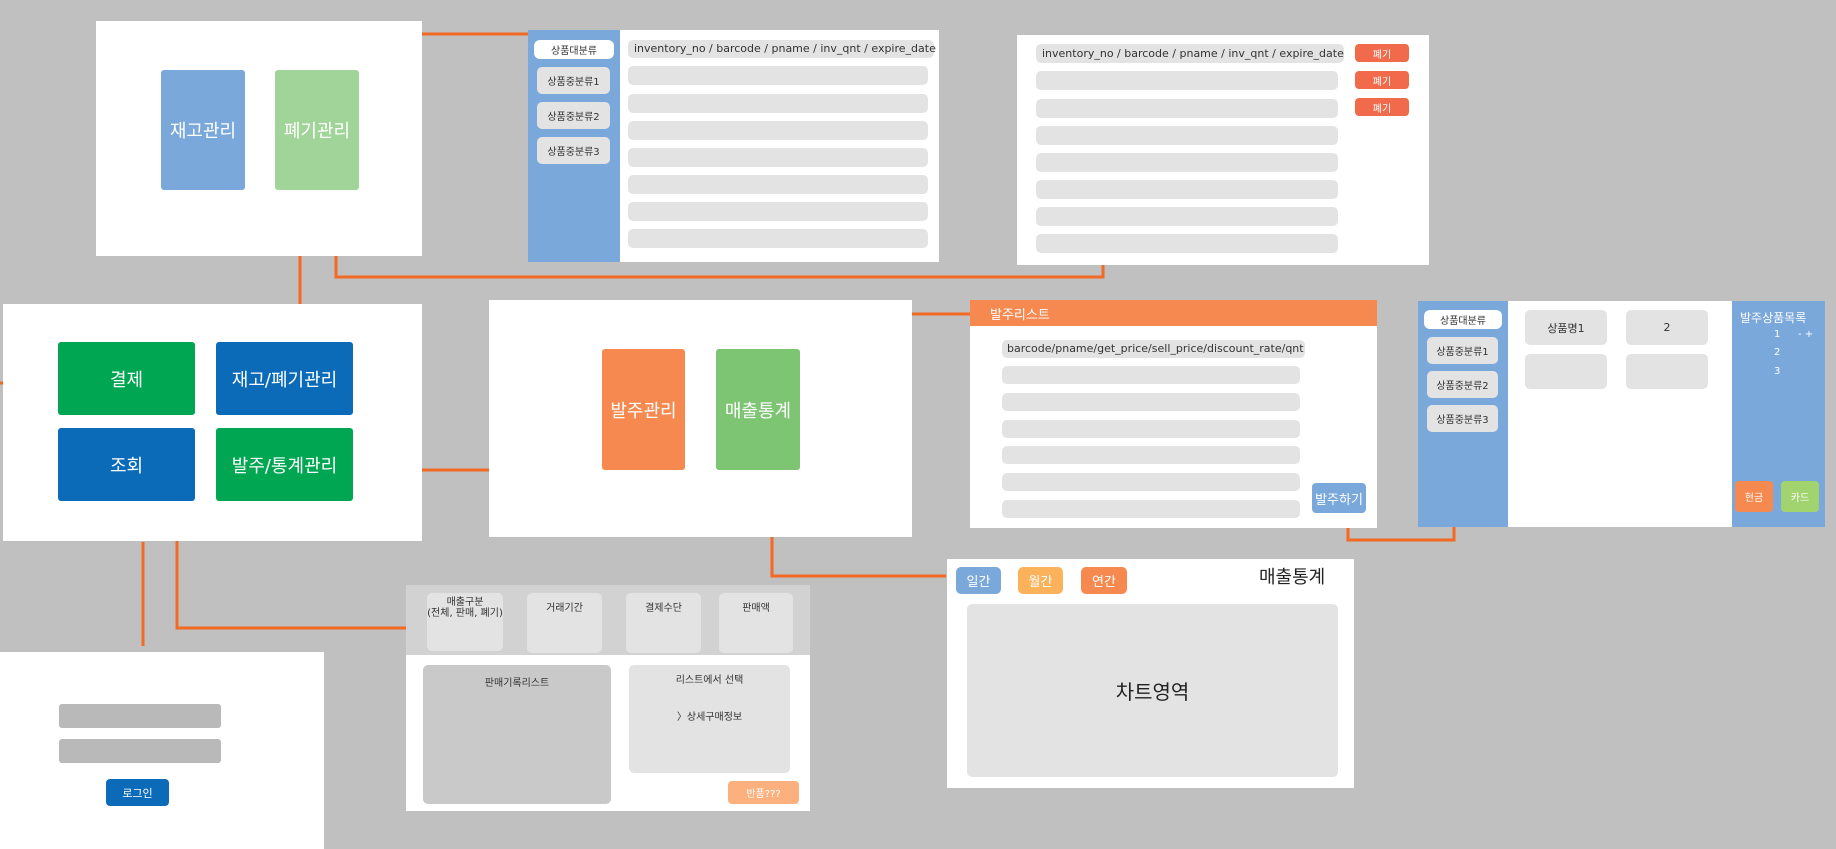  I want to click on disposal-list-panel, so click(1223, 150).